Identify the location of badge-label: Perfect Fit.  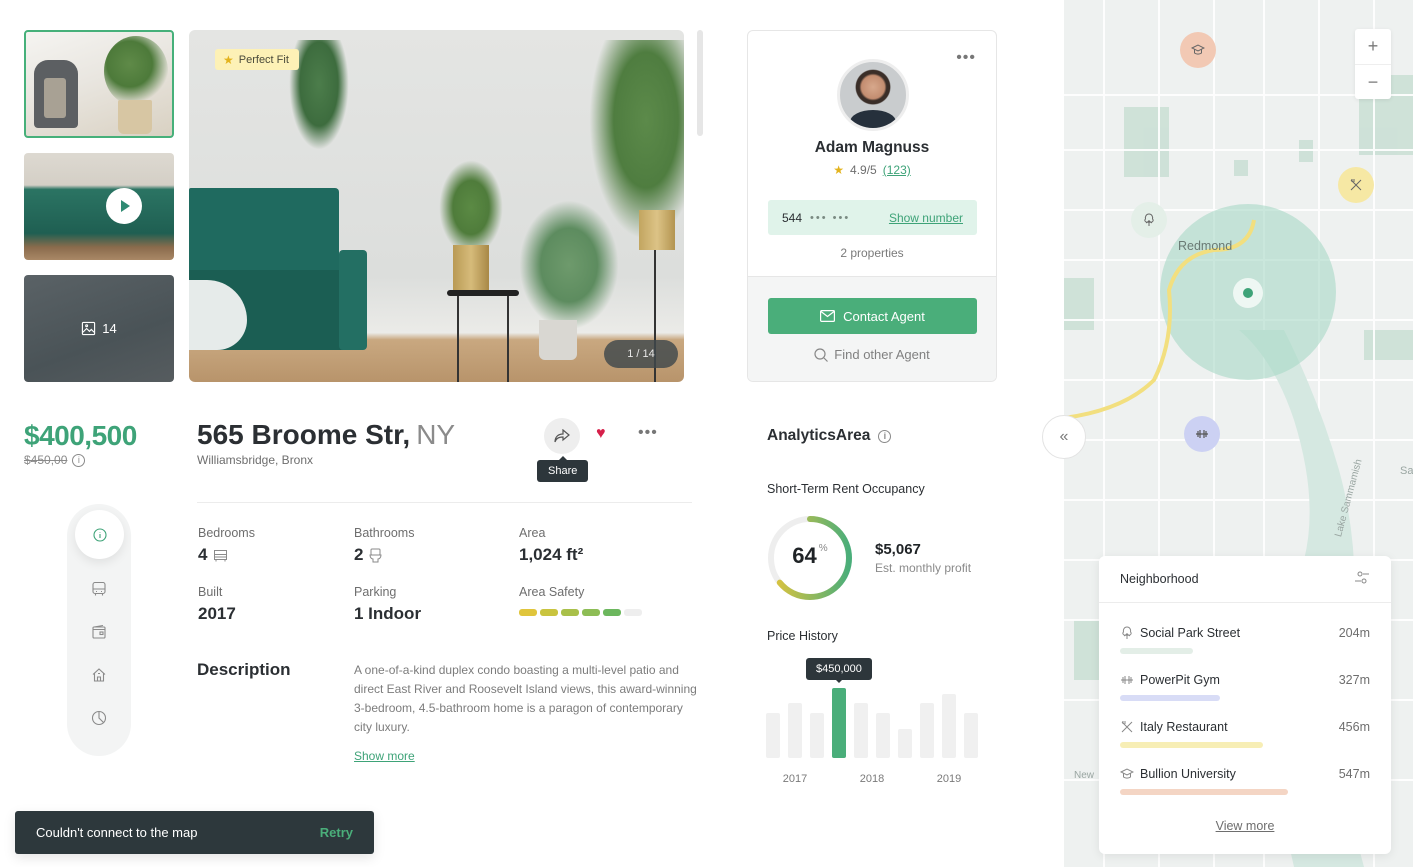
(263, 59).